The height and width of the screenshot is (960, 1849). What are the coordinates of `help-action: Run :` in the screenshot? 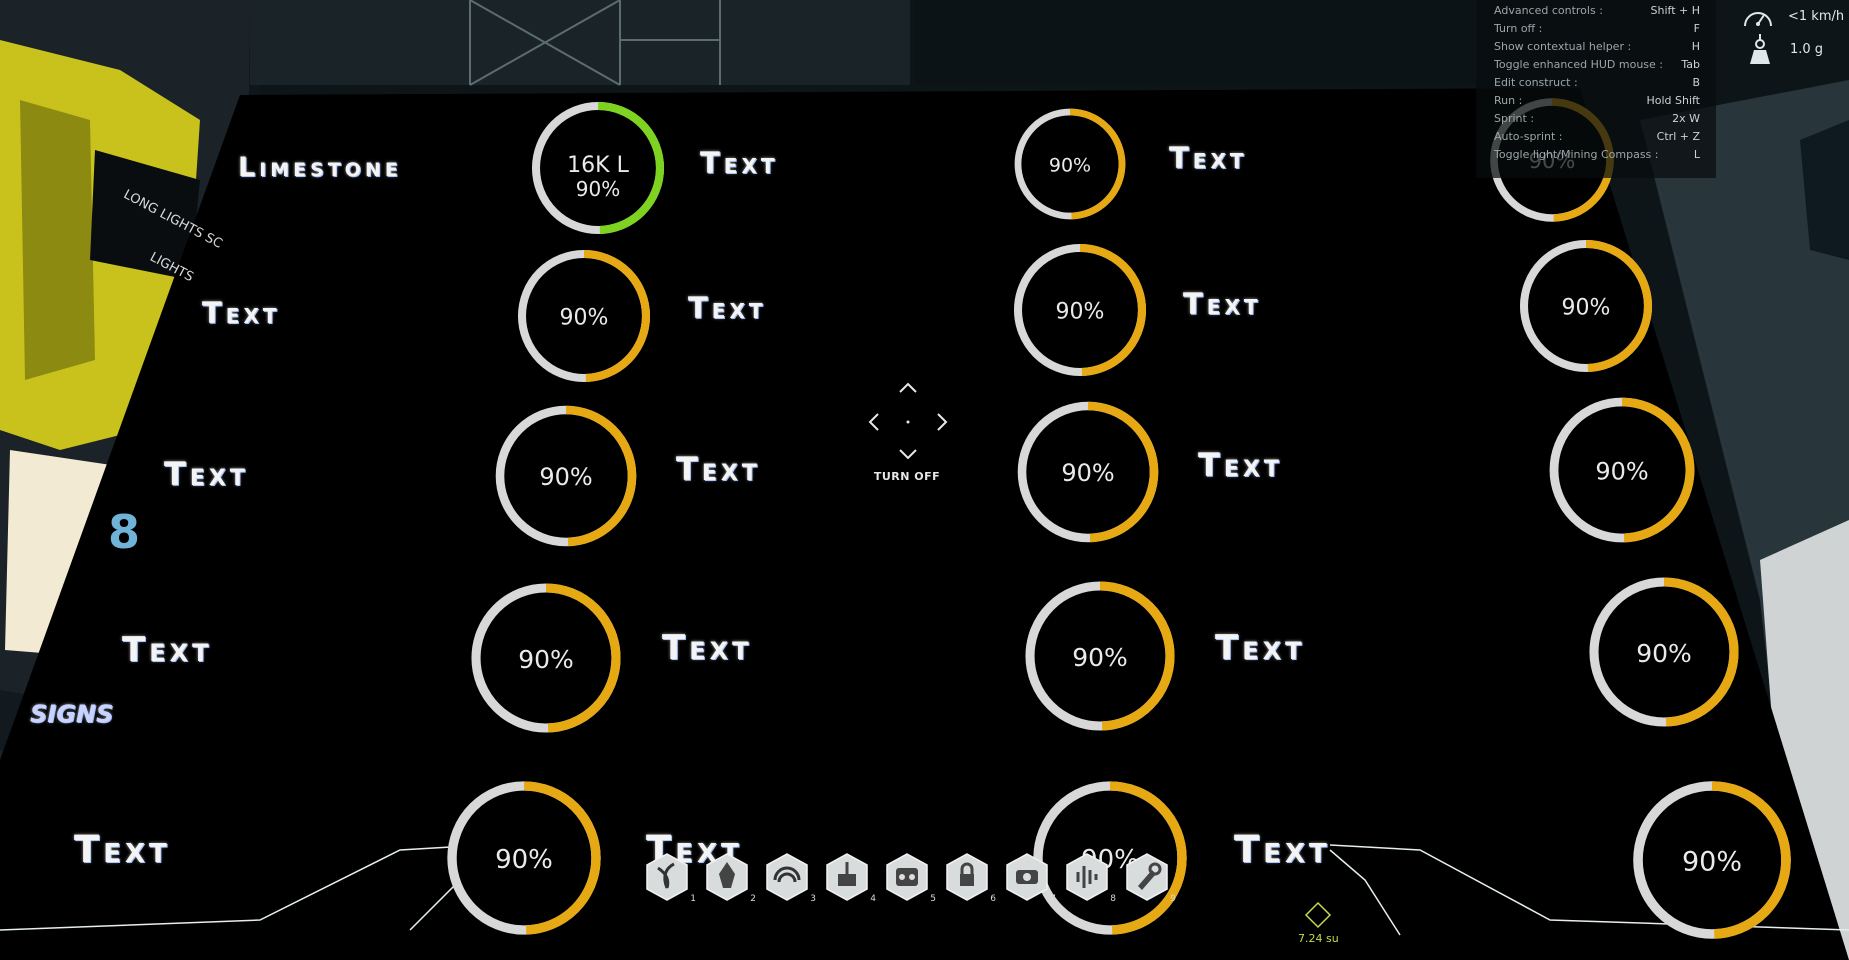 It's located at (1508, 100).